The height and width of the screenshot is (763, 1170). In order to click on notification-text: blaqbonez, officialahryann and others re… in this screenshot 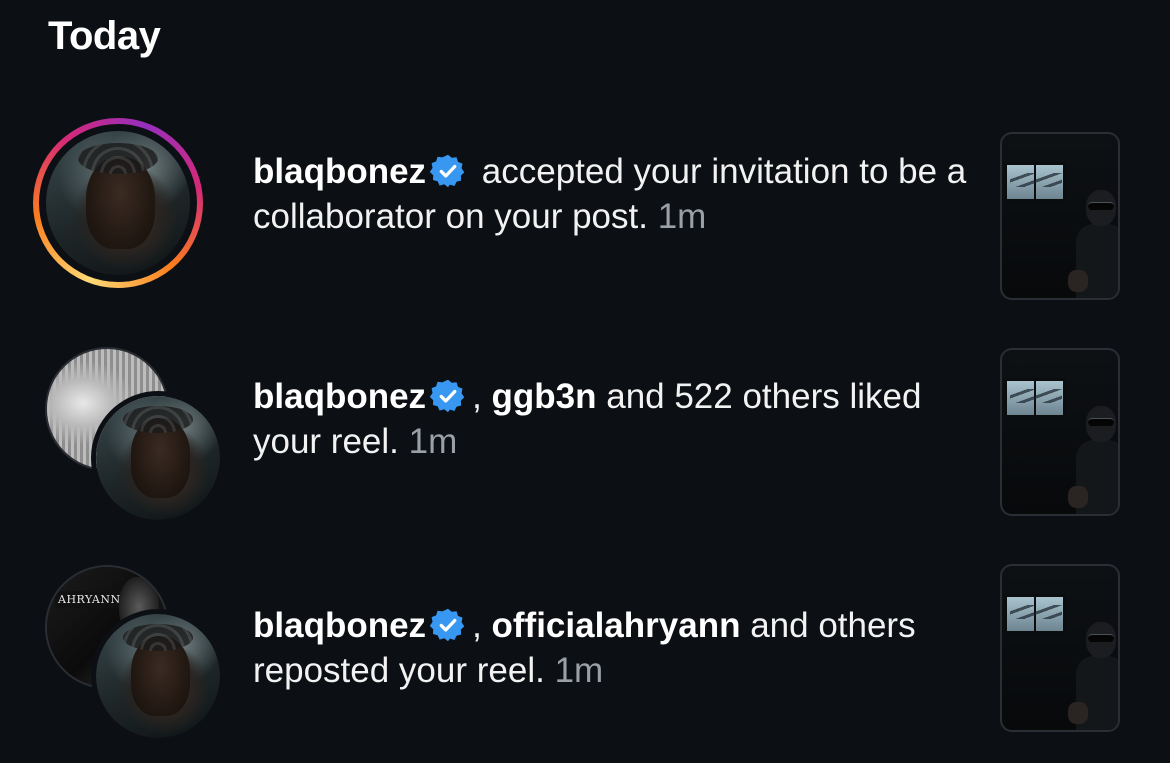, I will do `click(613, 648)`.